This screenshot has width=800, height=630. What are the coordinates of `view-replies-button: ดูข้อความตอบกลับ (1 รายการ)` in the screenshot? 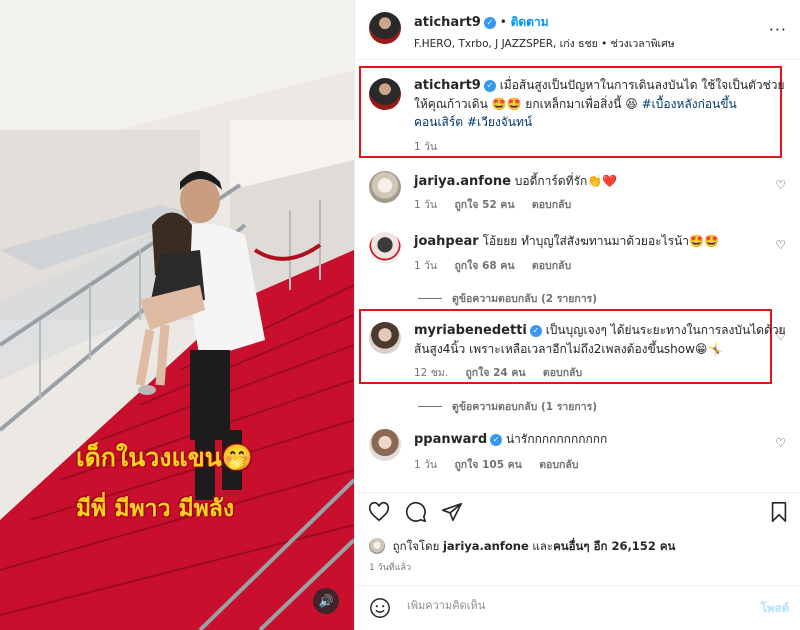 It's located at (507, 406).